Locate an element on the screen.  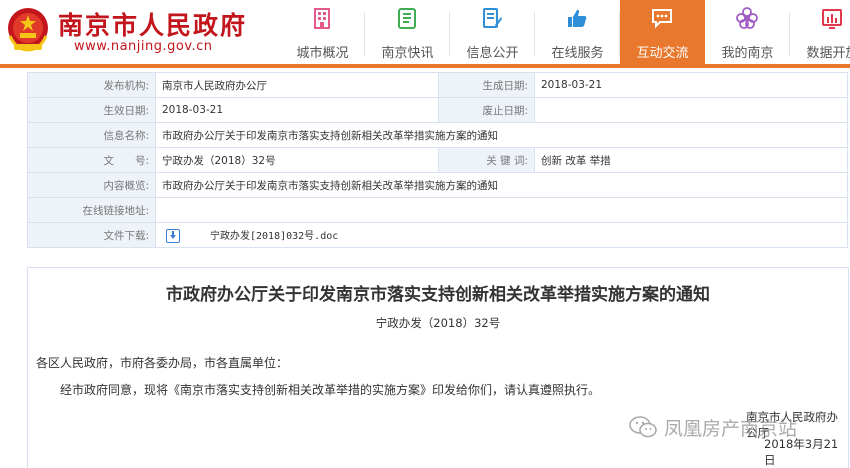
national-emblem-icon is located at coordinates (28, 30).